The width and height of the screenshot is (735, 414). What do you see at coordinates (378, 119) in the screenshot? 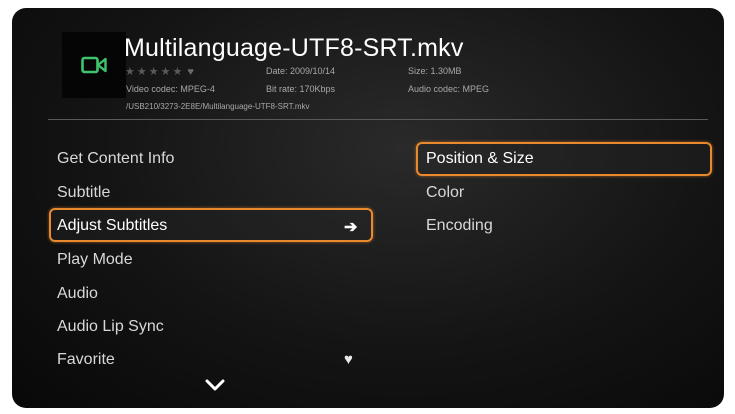
I see `header-divider` at bounding box center [378, 119].